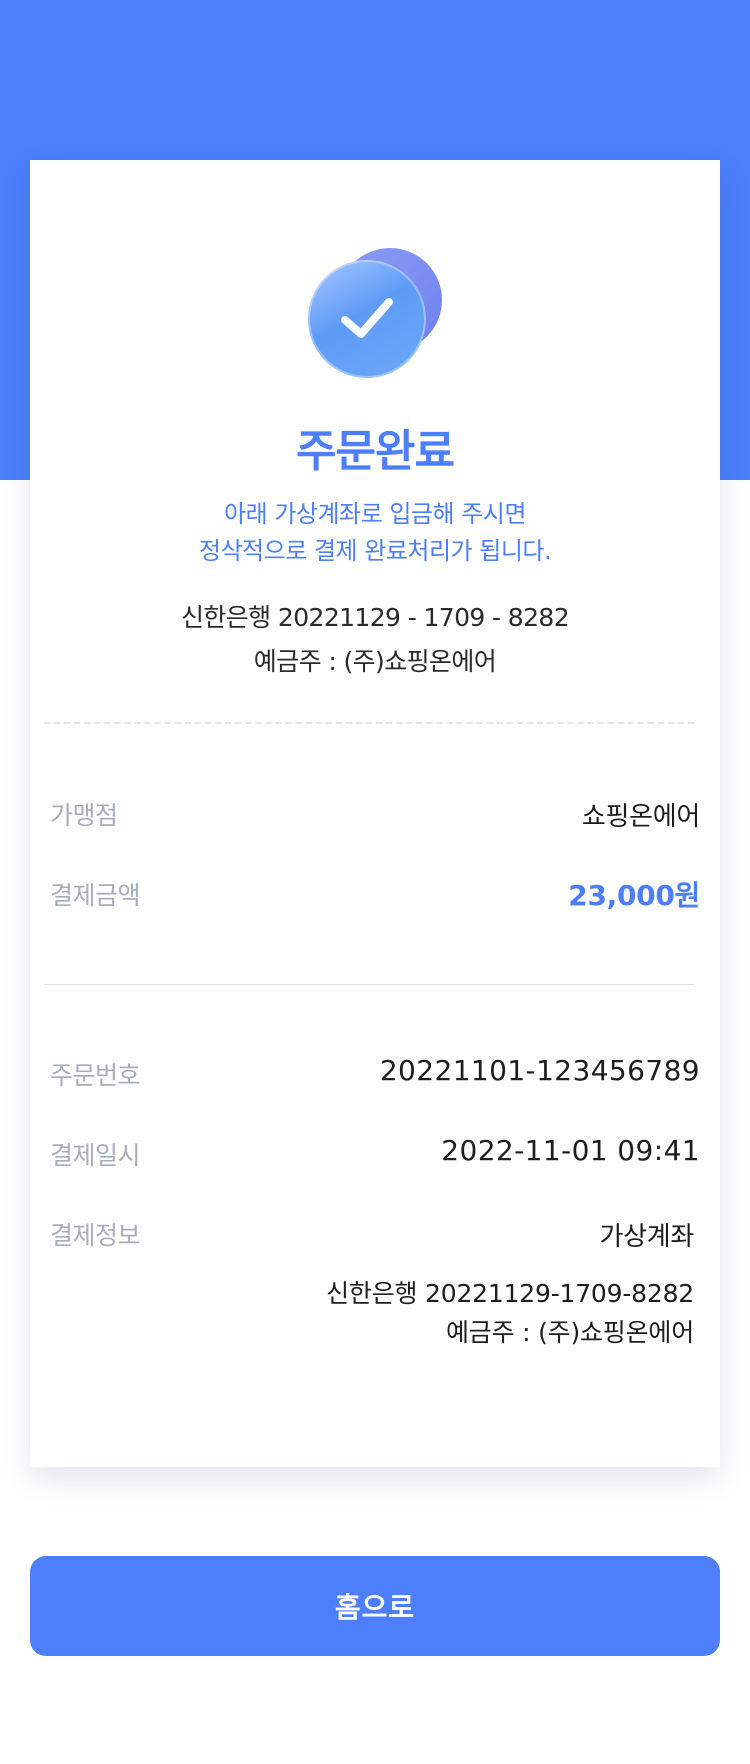  What do you see at coordinates (369, 723) in the screenshot?
I see `dashed-divider` at bounding box center [369, 723].